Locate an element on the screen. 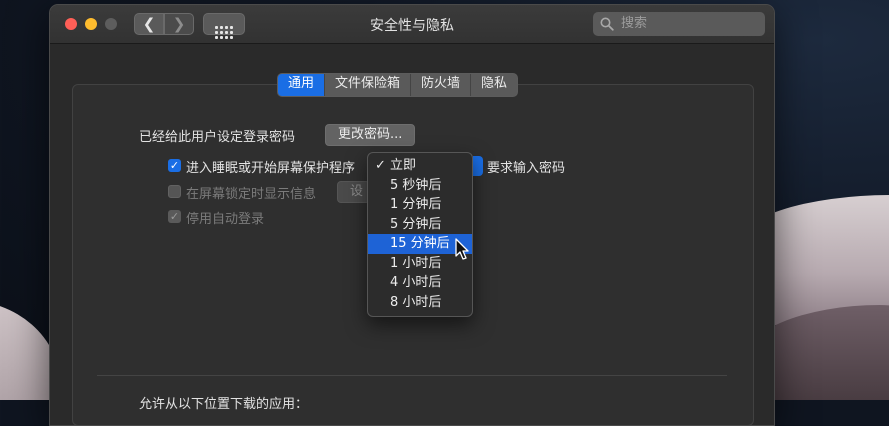 Image resolution: width=889 pixels, height=426 pixels. menu-item-4-hours: 4 小时后 is located at coordinates (420, 283).